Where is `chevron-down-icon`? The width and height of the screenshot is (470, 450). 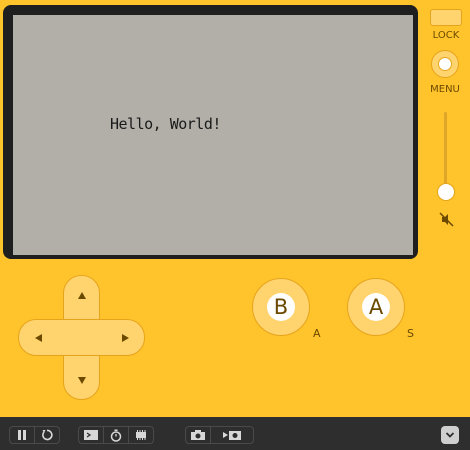
chevron-down-icon is located at coordinates (450, 435).